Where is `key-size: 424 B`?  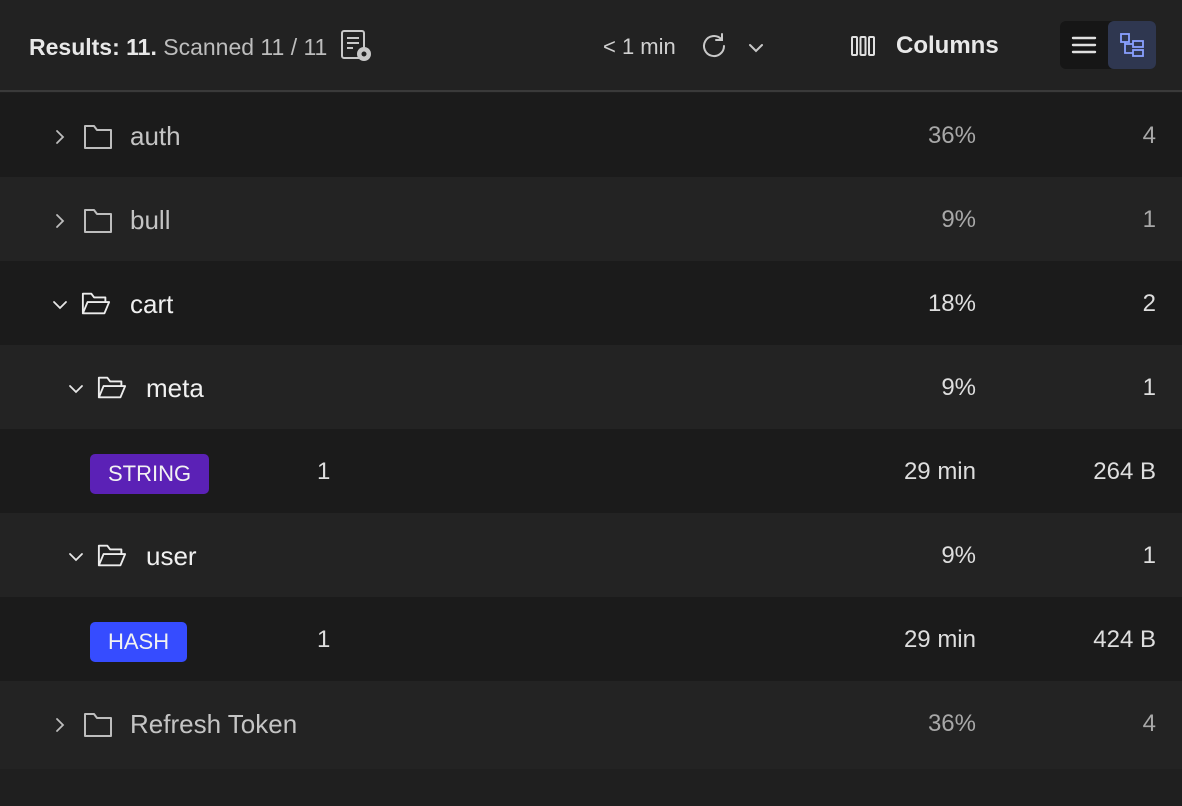
key-size: 424 B is located at coordinates (1124, 639).